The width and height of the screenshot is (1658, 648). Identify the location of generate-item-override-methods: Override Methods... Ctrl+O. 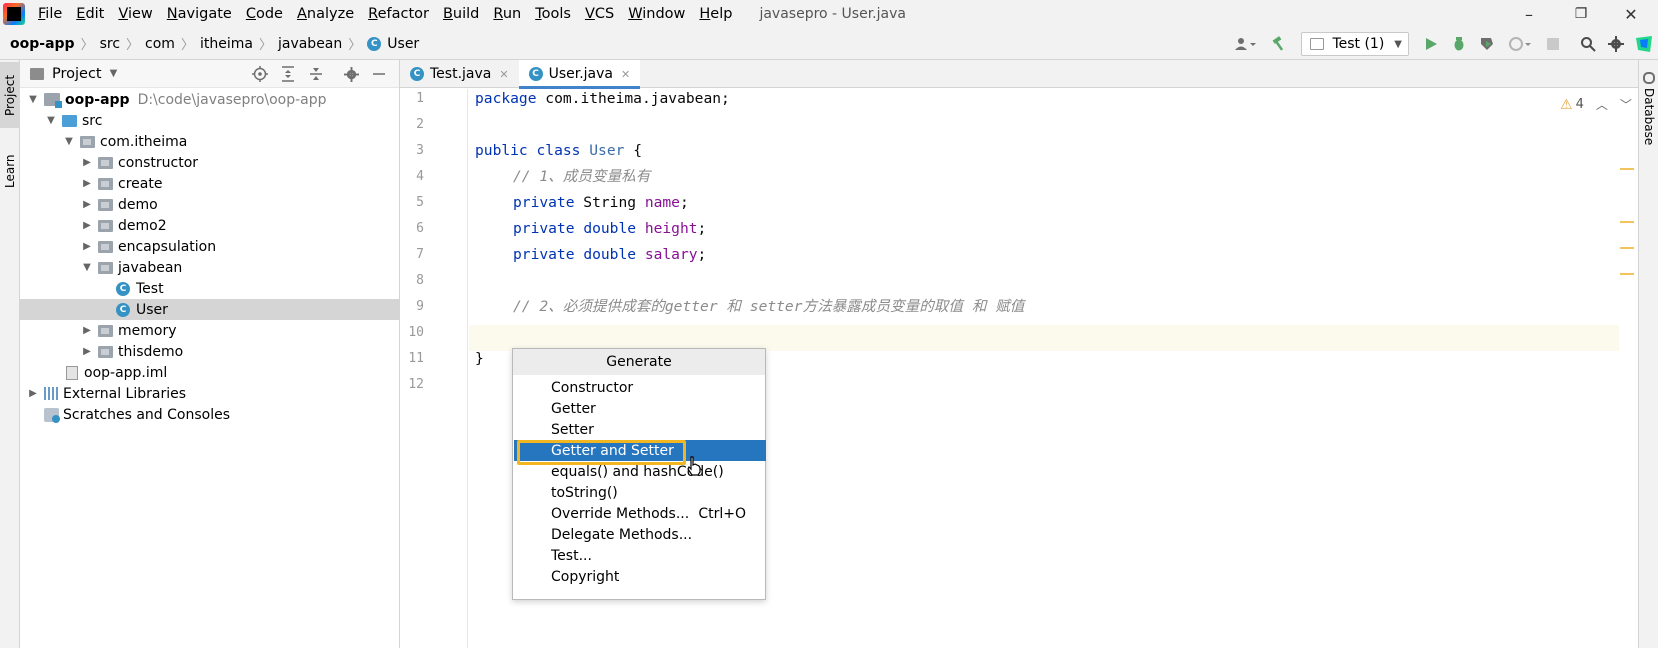
(640, 513).